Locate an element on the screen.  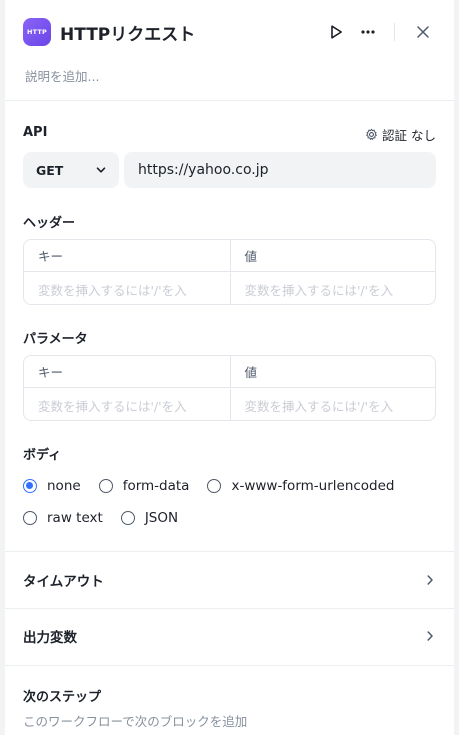
api-label: API is located at coordinates (35, 132).